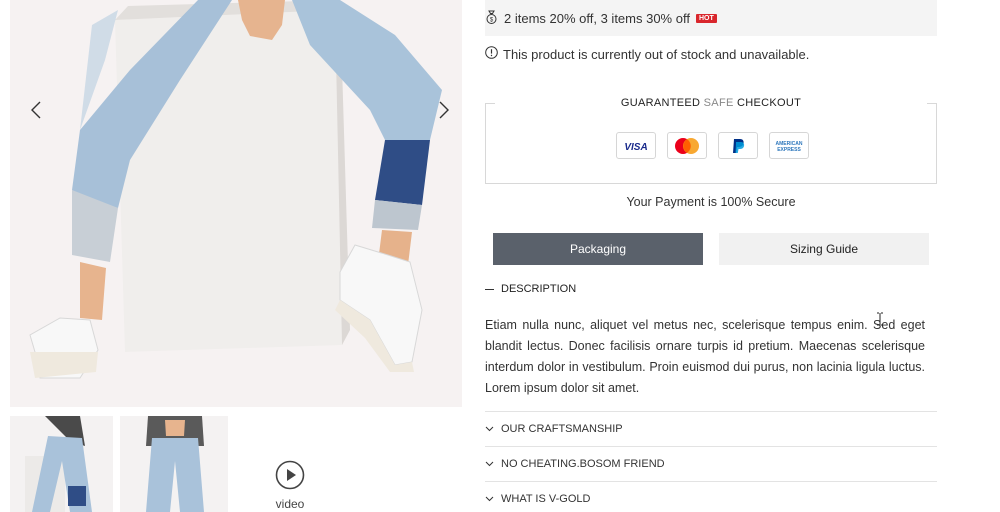  What do you see at coordinates (718, 103) in the screenshot?
I see `checkout-title-safe: SAFE` at bounding box center [718, 103].